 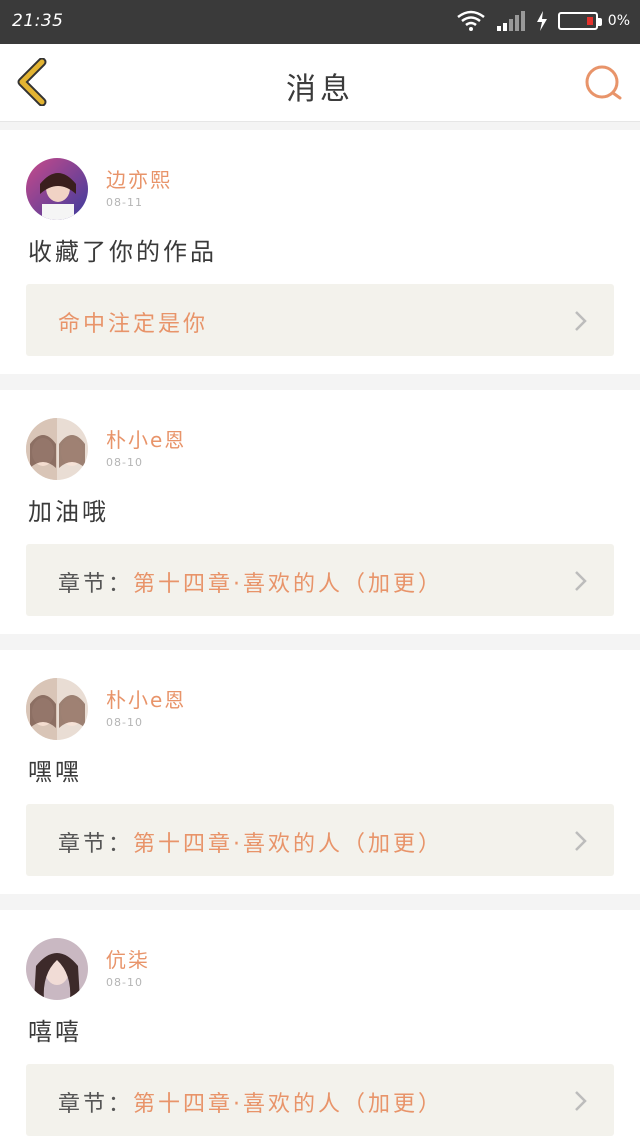 I want to click on status-time: 21:35, so click(x=38, y=21).